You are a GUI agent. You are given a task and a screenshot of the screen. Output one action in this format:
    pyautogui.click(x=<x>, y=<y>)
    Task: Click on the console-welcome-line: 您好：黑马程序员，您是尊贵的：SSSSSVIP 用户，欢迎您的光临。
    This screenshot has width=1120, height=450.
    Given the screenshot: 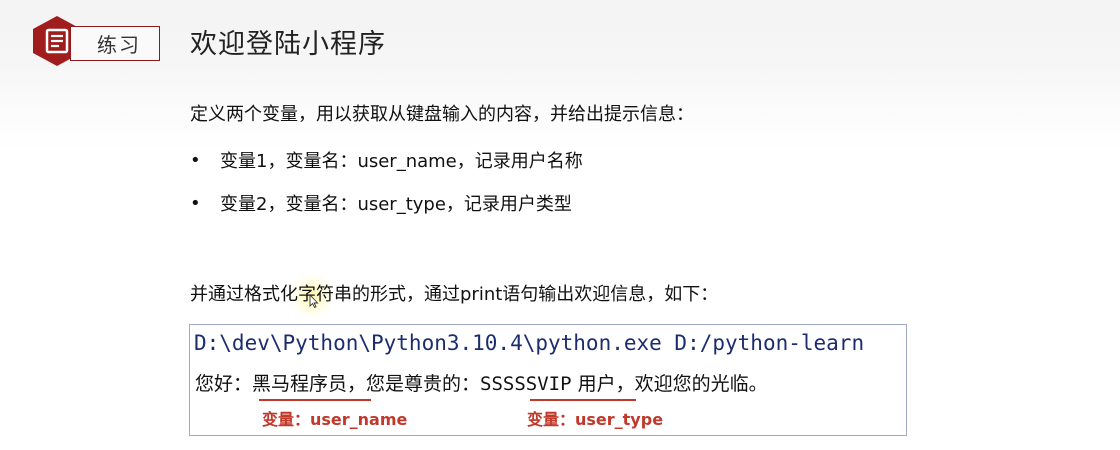 What is the action you would take?
    pyautogui.click(x=481, y=382)
    